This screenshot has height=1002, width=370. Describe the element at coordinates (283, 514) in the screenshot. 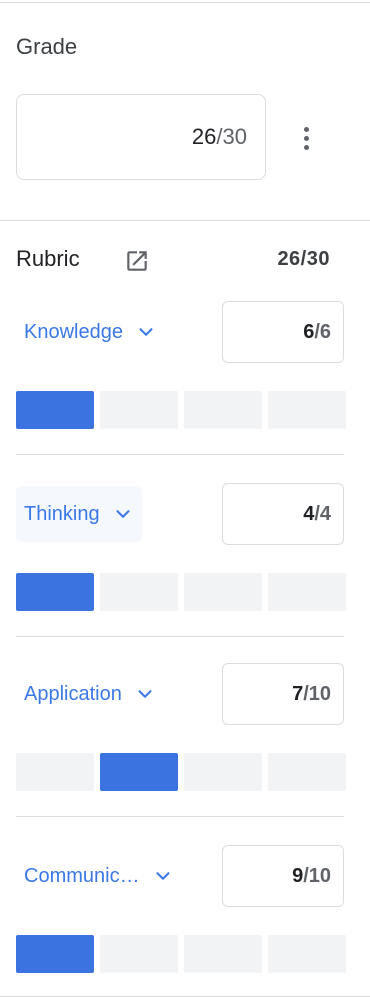

I see `criterion-score-input: 4/4` at that location.